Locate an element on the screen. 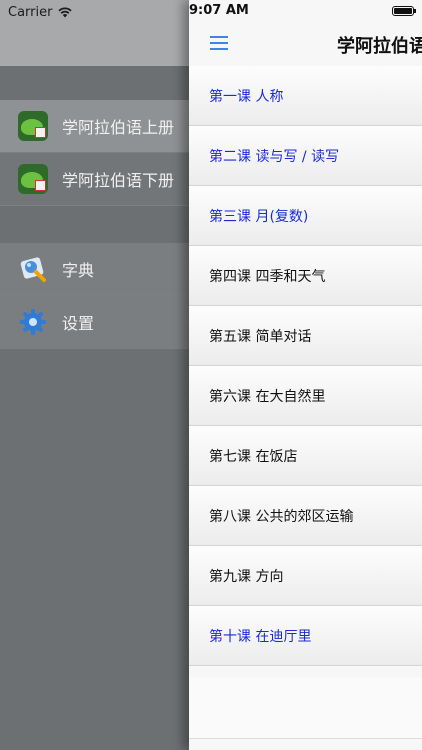 Image resolution: width=422 pixels, height=750 pixels. sidebar-item-label: 学阿拉伯语上册 is located at coordinates (118, 127).